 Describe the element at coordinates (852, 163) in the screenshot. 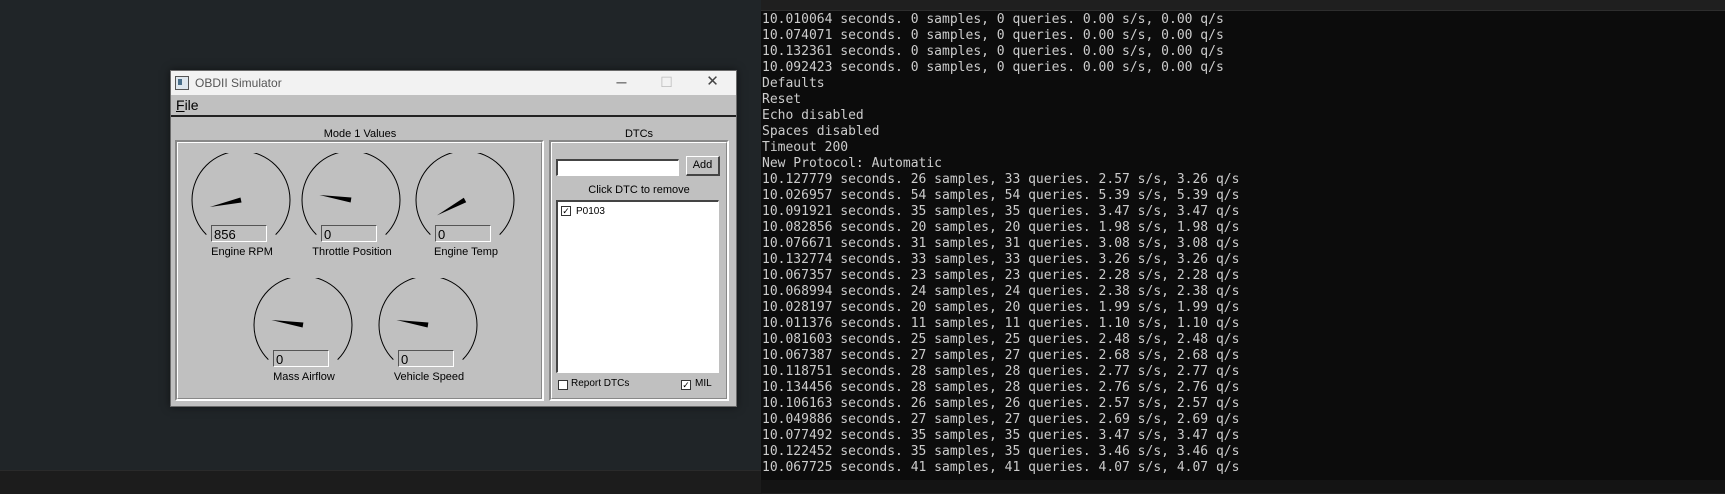

I see `terminal-line: New Protocol: Automatic` at that location.